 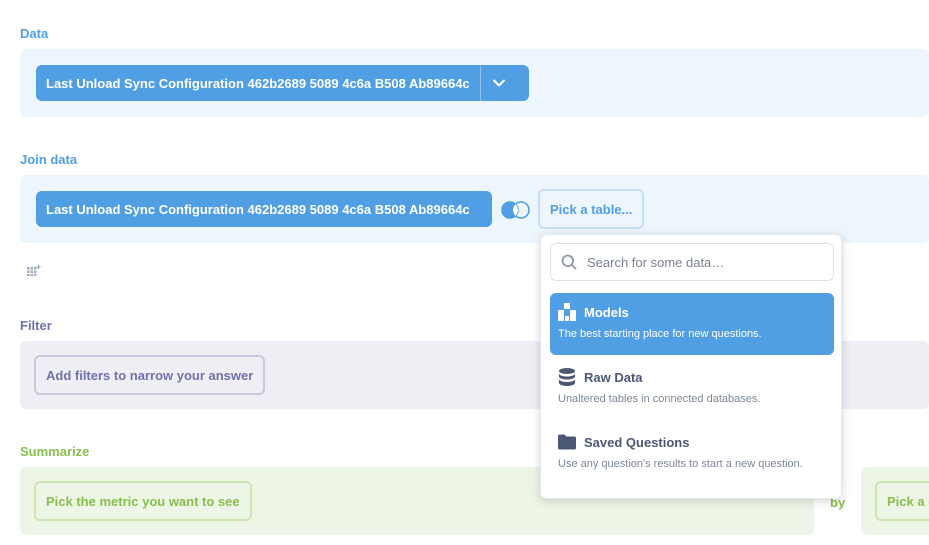 I want to click on pick-metric-label: Pick the metric you want to see, so click(x=143, y=501).